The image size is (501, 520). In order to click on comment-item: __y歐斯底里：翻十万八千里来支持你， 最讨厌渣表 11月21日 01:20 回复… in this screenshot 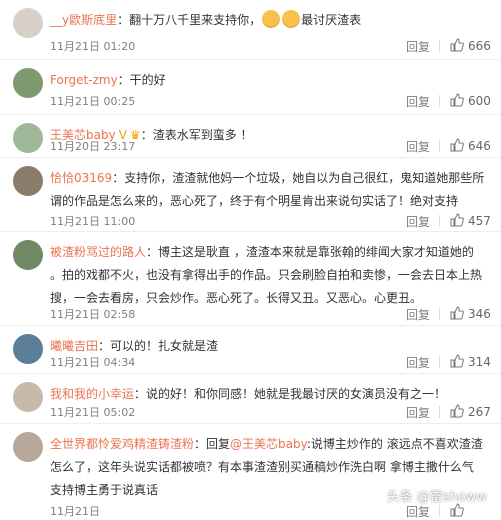, I will do `click(250, 30)`.